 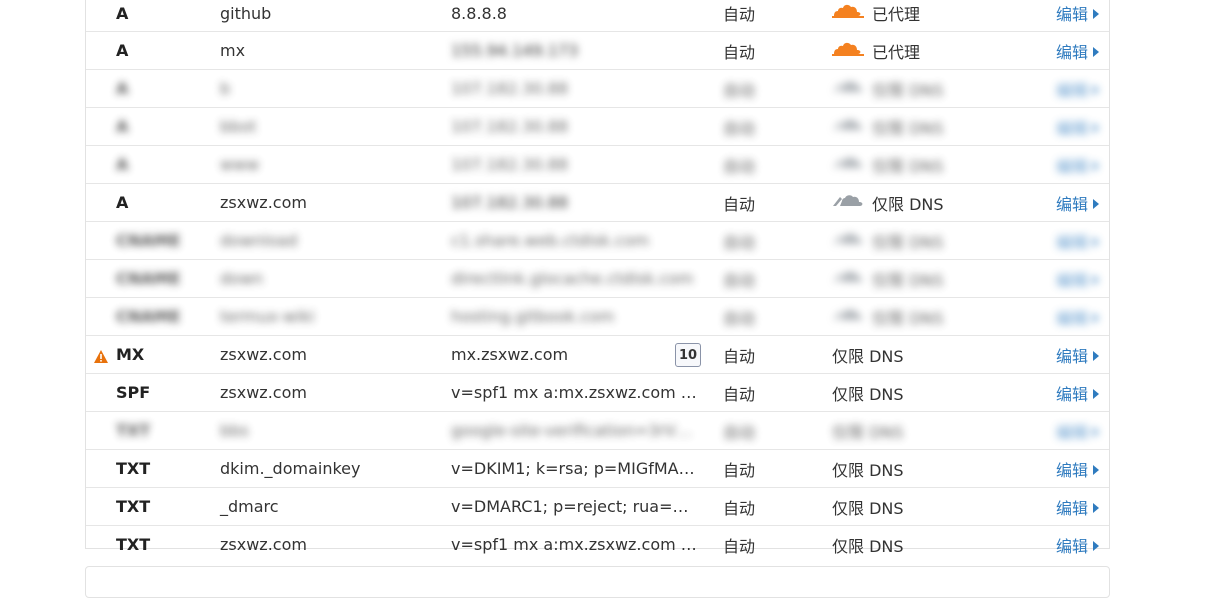 What do you see at coordinates (597, 165) in the screenshot?
I see `dns-record-row: Awww 107.182.30.88 自动 仅限 DNS 编辑` at bounding box center [597, 165].